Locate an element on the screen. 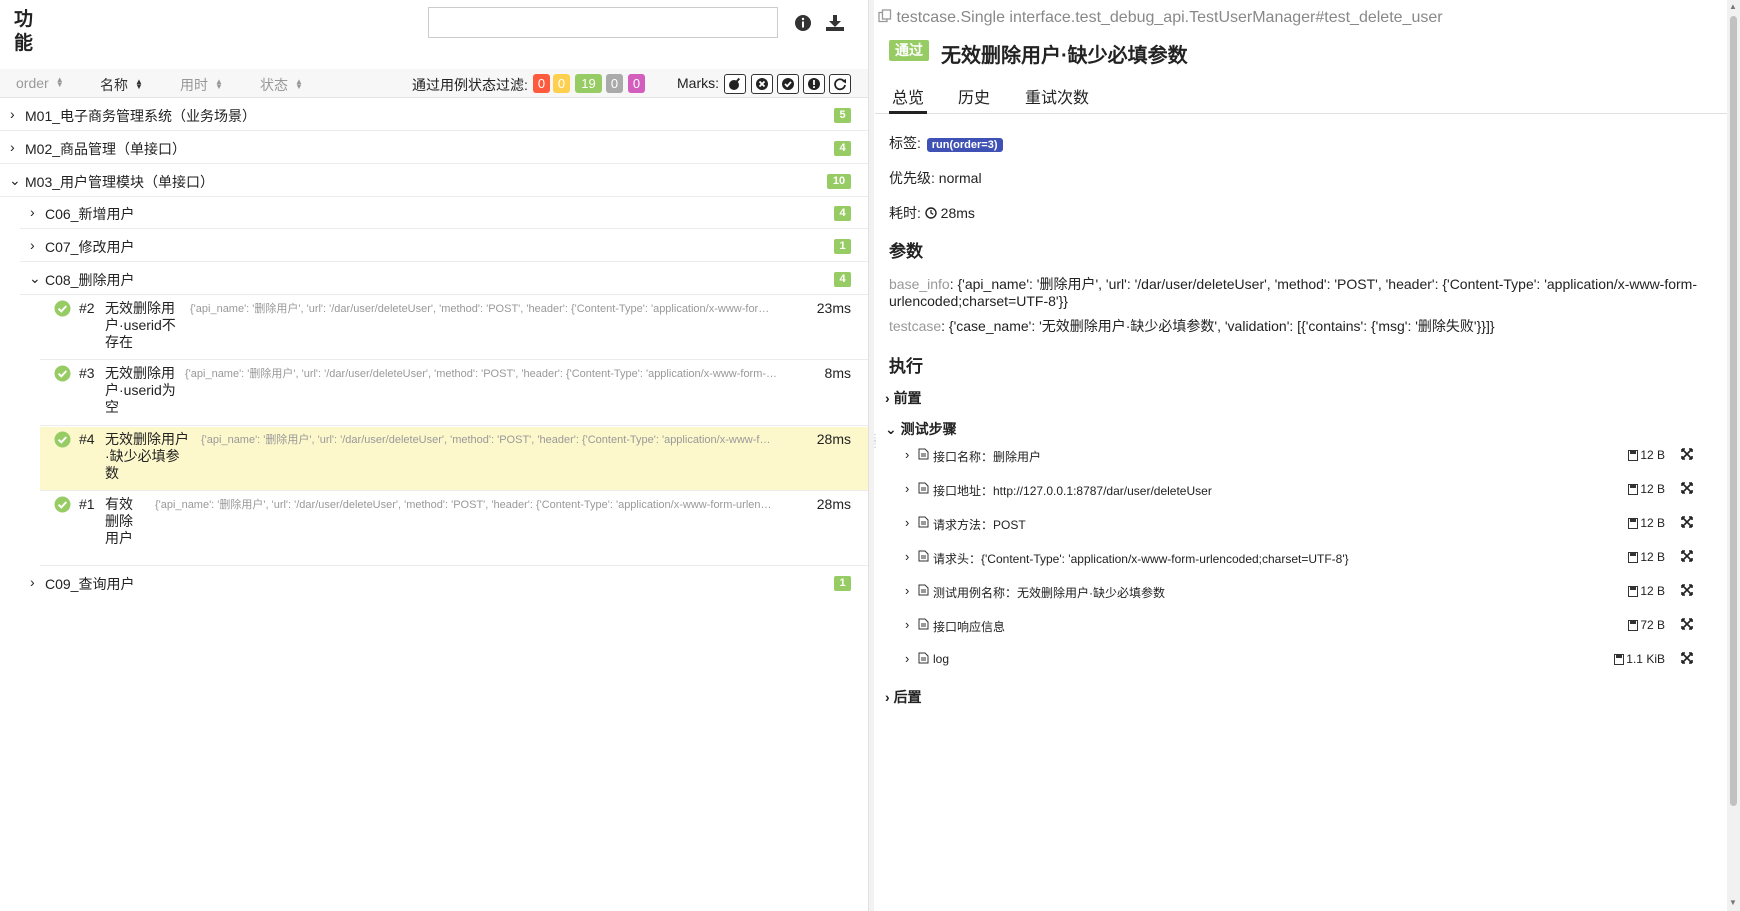 The height and width of the screenshot is (911, 1740). filter-unknown-badge: 0 is located at coordinates (636, 83).